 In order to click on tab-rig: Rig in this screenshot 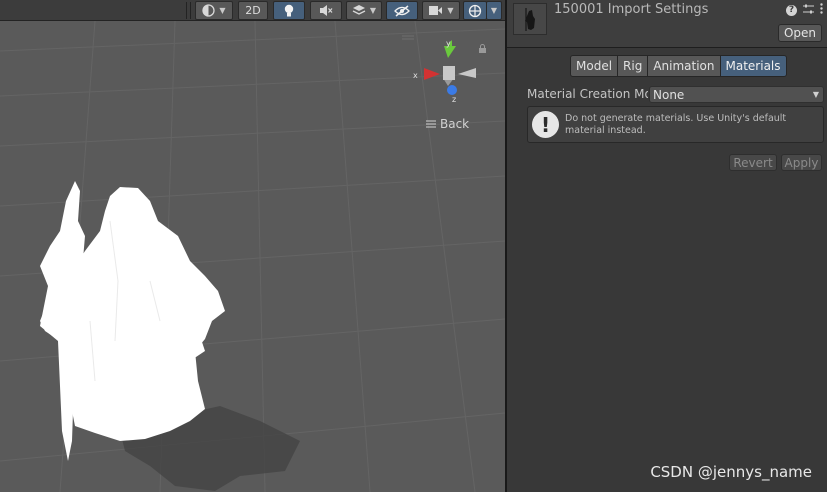, I will do `click(633, 66)`.